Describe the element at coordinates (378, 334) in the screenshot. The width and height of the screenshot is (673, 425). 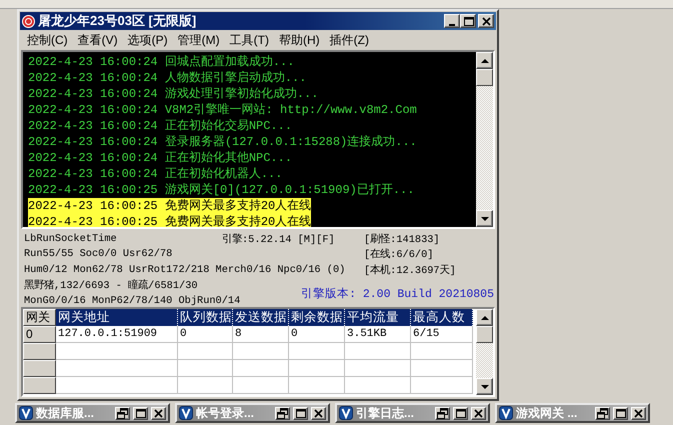
I see `table-cell: 3.51KB` at that location.